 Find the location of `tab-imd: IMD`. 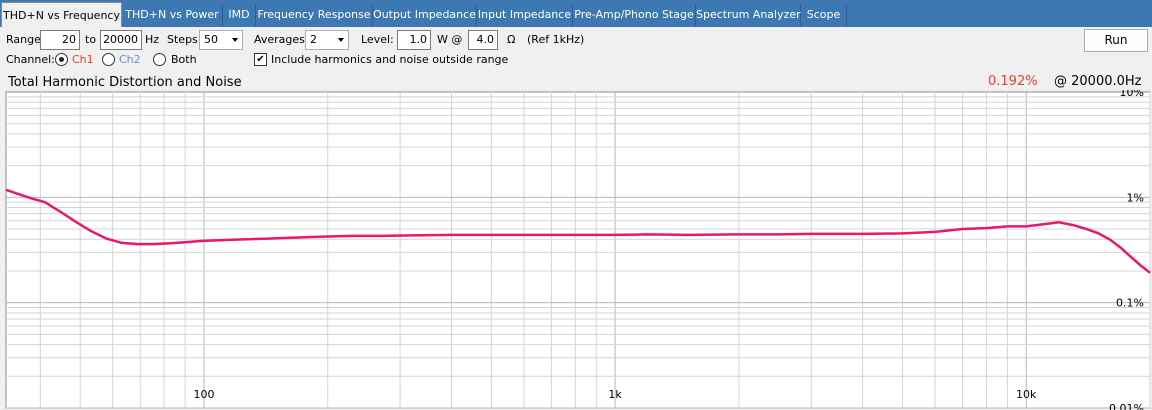

tab-imd: IMD is located at coordinates (239, 15).